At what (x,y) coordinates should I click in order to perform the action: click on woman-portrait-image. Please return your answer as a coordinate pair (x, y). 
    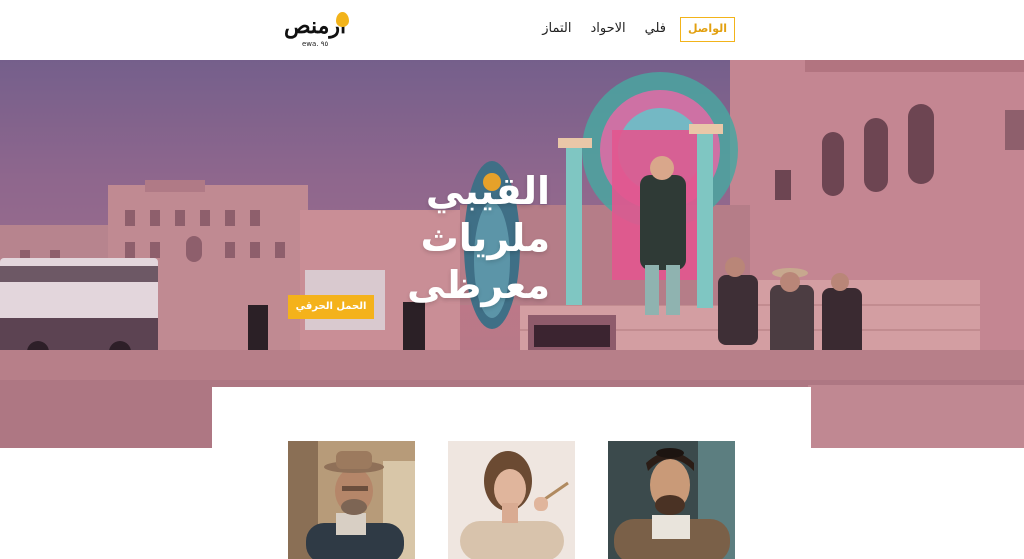
    Looking at the image, I should click on (511, 500).